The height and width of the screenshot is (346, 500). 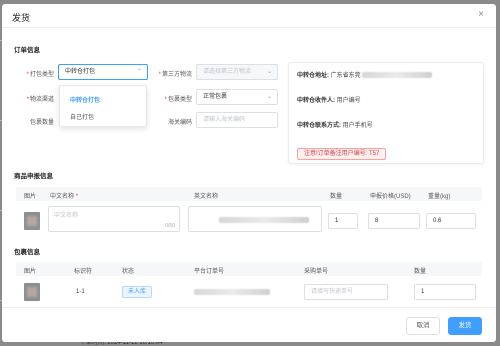 I want to click on logistics-channel-label: *物流渠道, so click(x=40, y=100).